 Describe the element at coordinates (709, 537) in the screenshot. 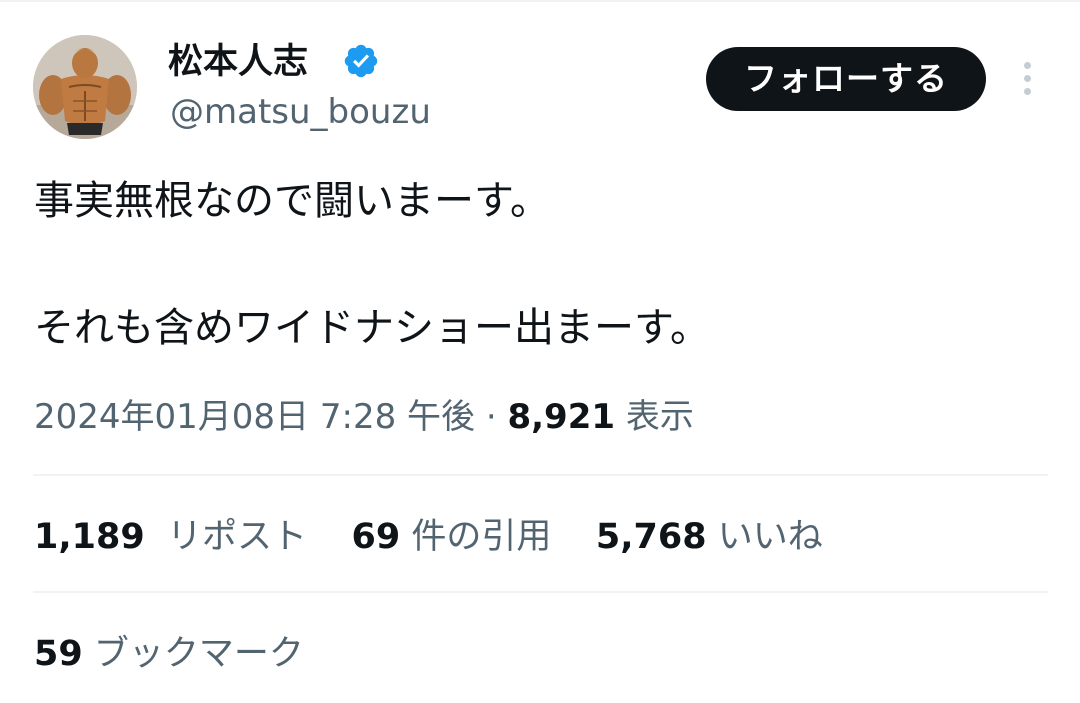

I see `likes-stat: 5,768 いいね` at that location.